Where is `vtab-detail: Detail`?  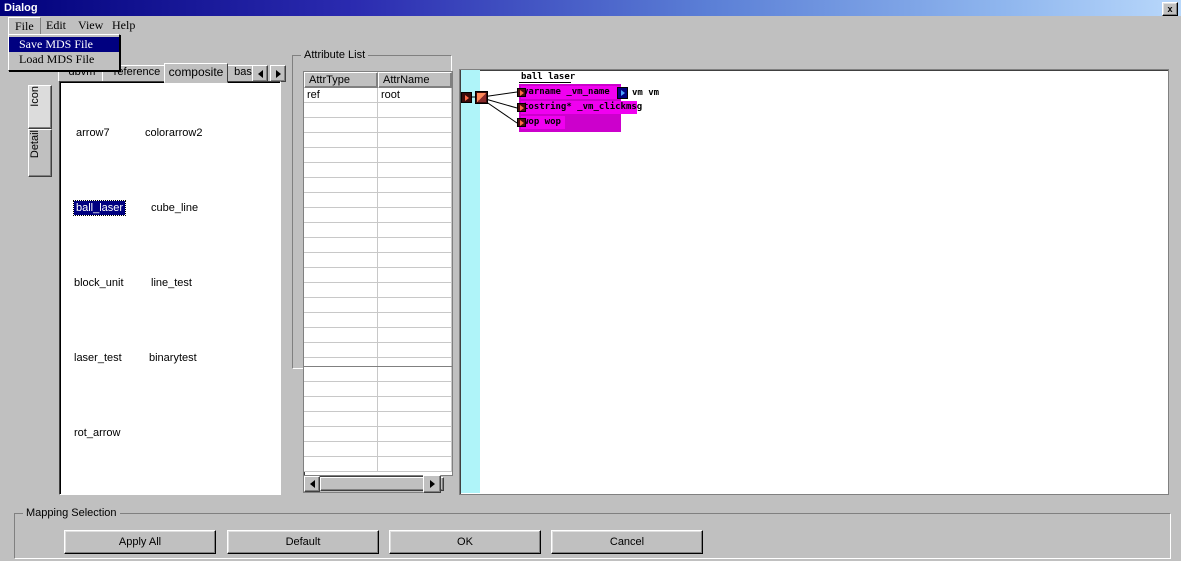 vtab-detail: Detail is located at coordinates (40, 153).